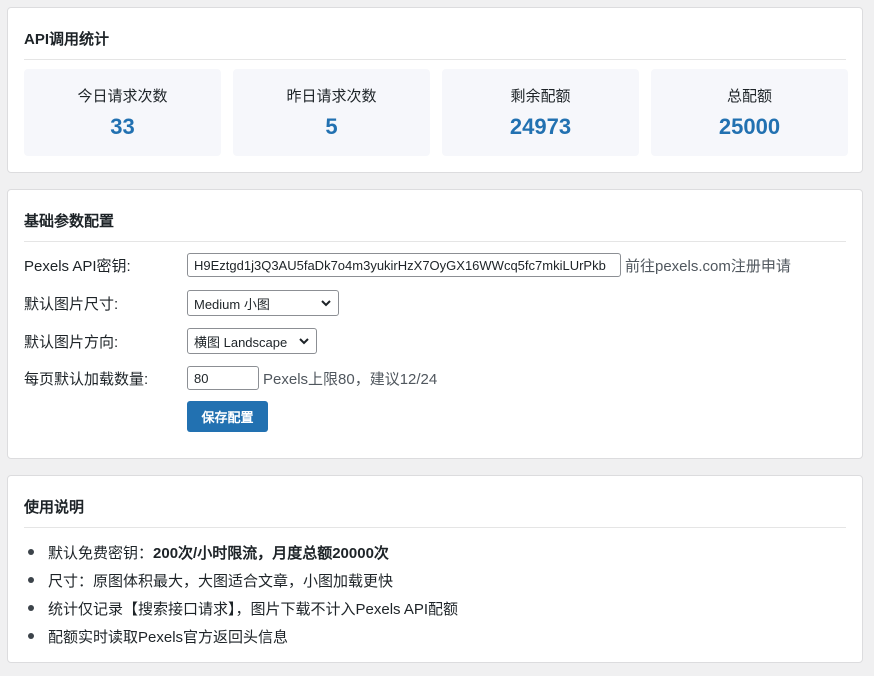 The width and height of the screenshot is (874, 676). What do you see at coordinates (122, 96) in the screenshot?
I see `stat-label: 今日请求次数` at bounding box center [122, 96].